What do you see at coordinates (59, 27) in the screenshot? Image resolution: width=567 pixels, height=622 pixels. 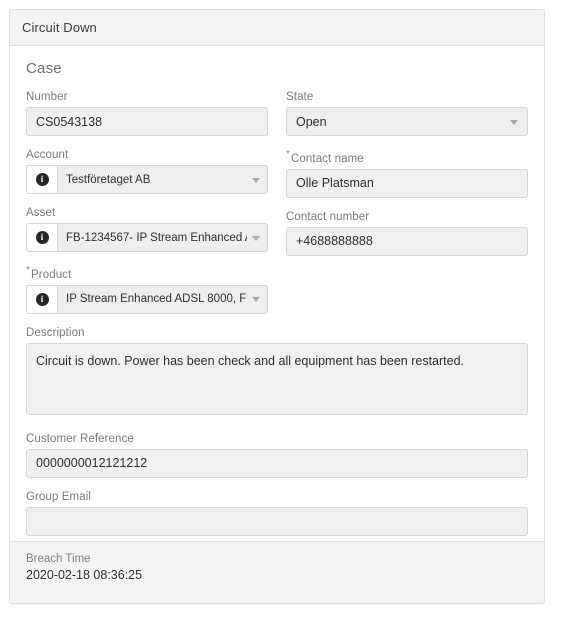 I see `panel-title: Circuit Down` at bounding box center [59, 27].